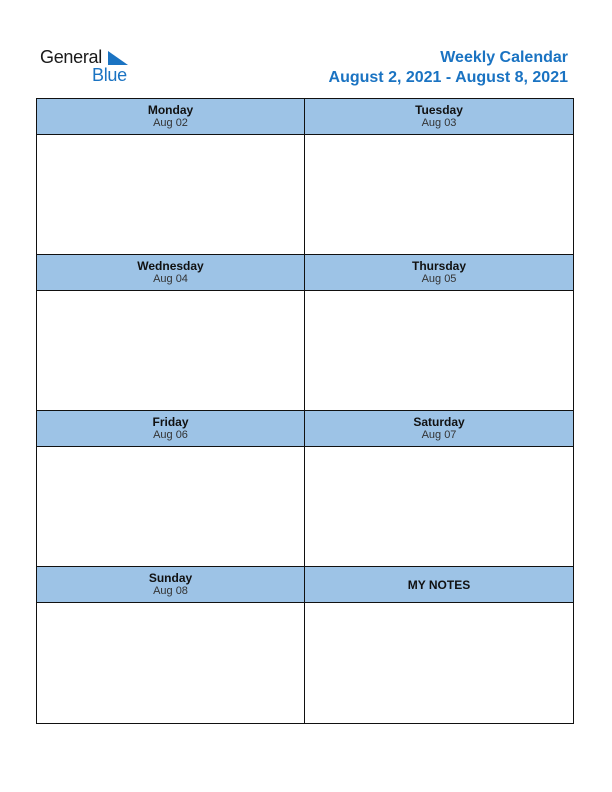 The height and width of the screenshot is (792, 612). I want to click on day-cell-tuesday: Tuesday Aug 03, so click(439, 177).